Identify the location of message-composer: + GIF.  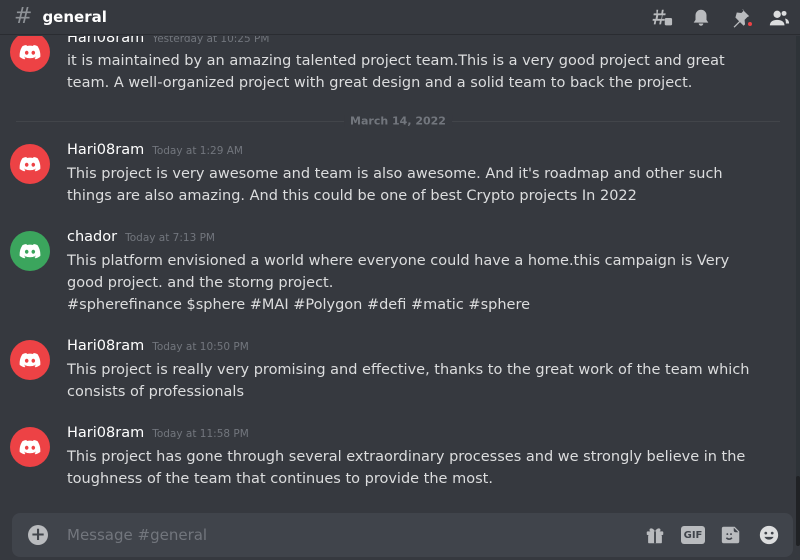
(402, 535).